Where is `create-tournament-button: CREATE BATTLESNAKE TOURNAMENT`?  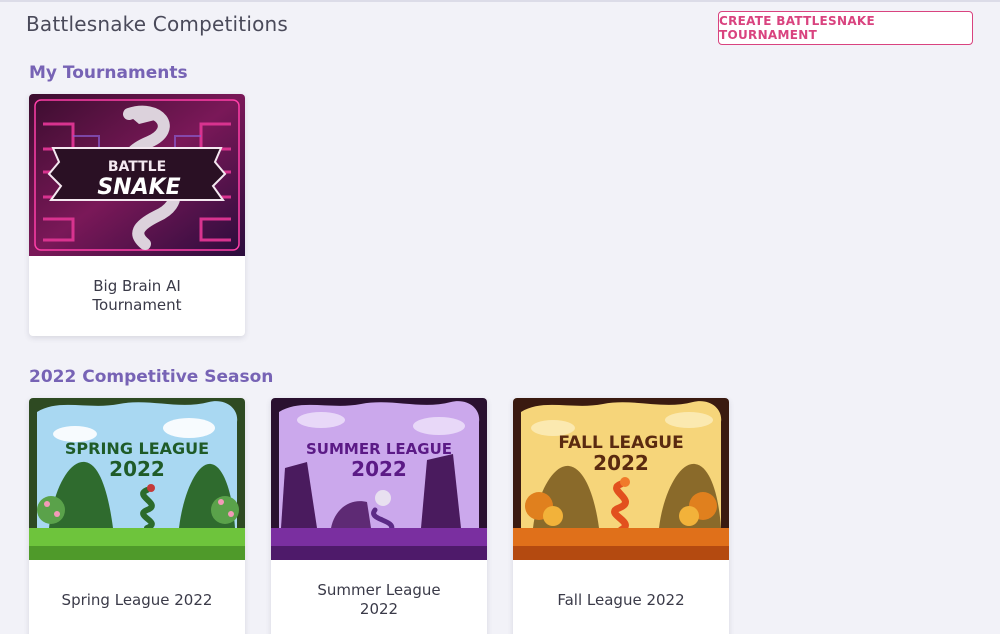
create-tournament-button: CREATE BATTLESNAKE TOURNAMENT is located at coordinates (845, 28).